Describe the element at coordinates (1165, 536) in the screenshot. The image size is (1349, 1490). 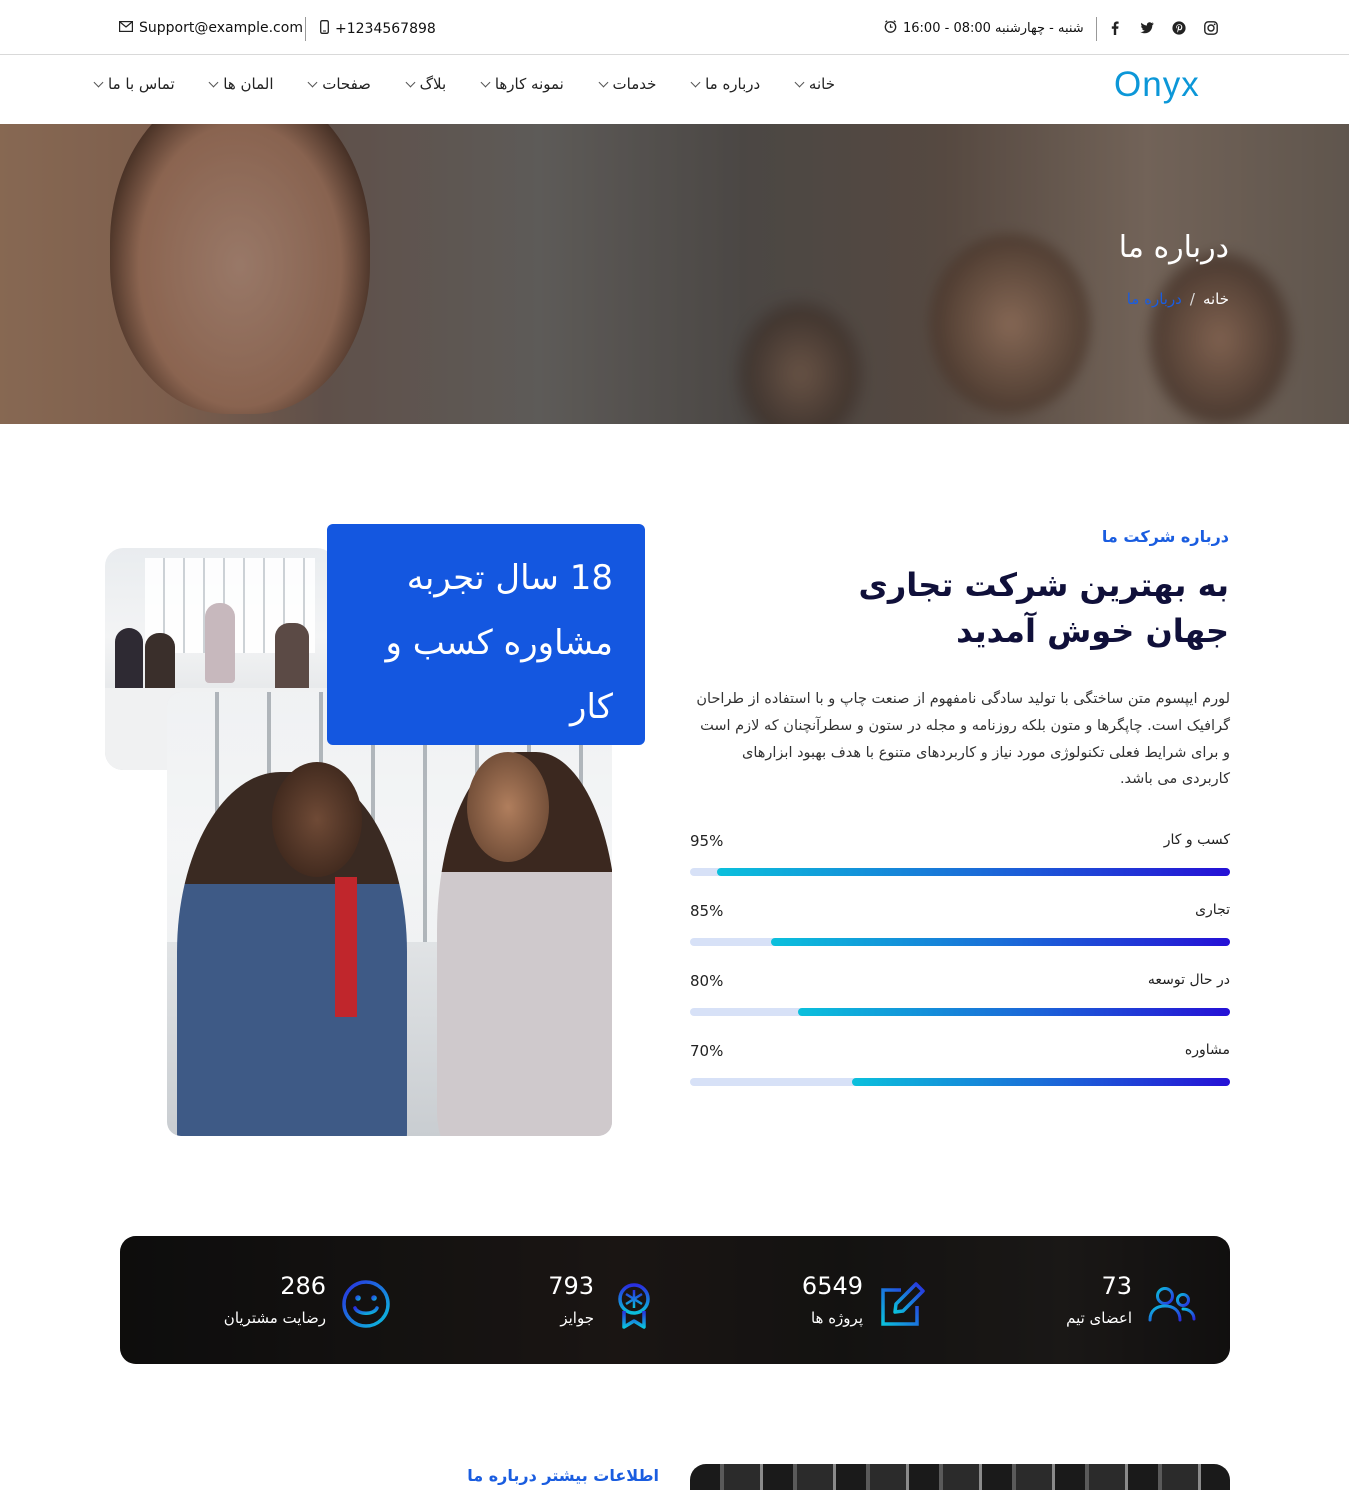
I see `section-sub-label: درباره شرکت ما` at that location.